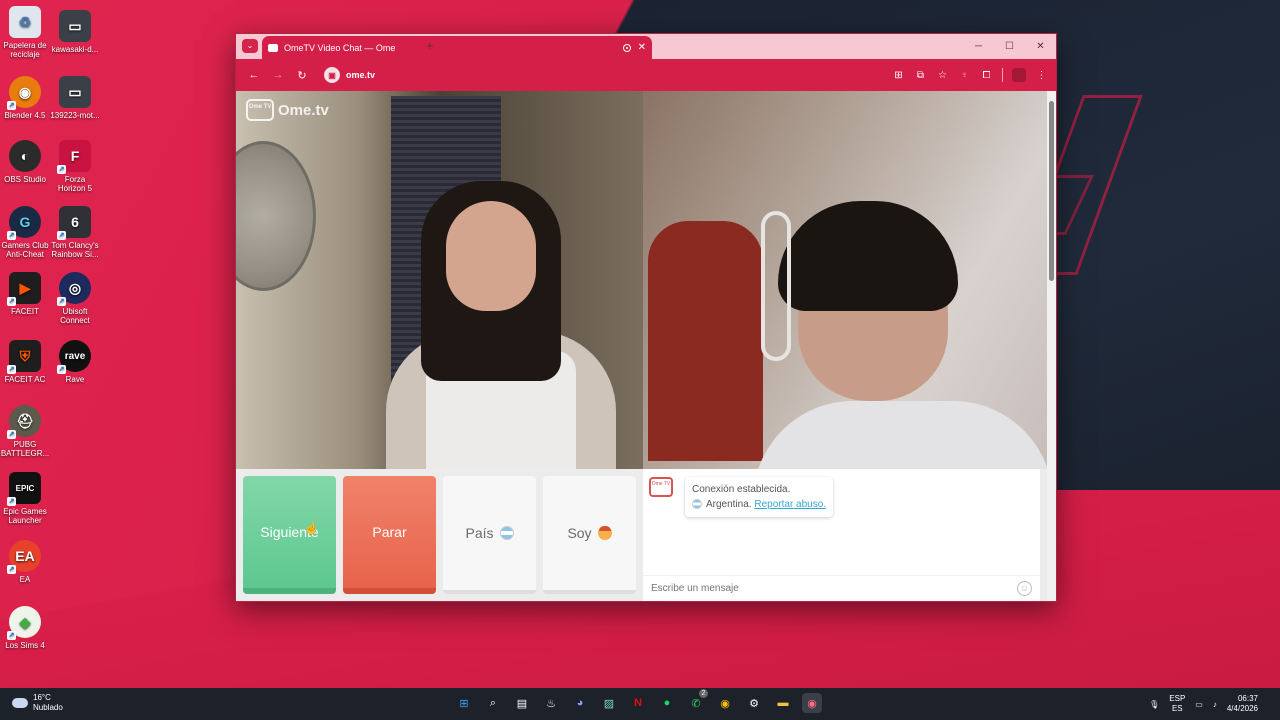 Image resolution: width=1280 pixels, height=720 pixels. What do you see at coordinates (579, 533) in the screenshot?
I see `gender-button-label: Soy` at bounding box center [579, 533].